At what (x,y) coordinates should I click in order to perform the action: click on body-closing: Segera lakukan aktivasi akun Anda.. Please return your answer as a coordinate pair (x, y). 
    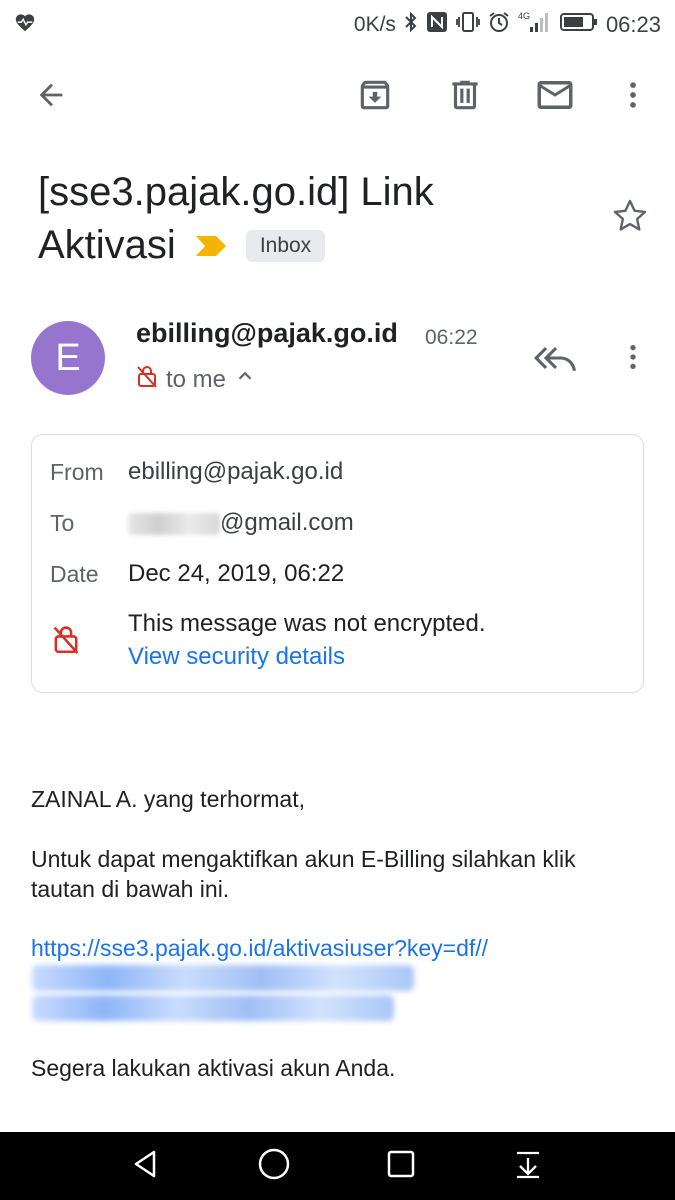
    Looking at the image, I should click on (213, 1068).